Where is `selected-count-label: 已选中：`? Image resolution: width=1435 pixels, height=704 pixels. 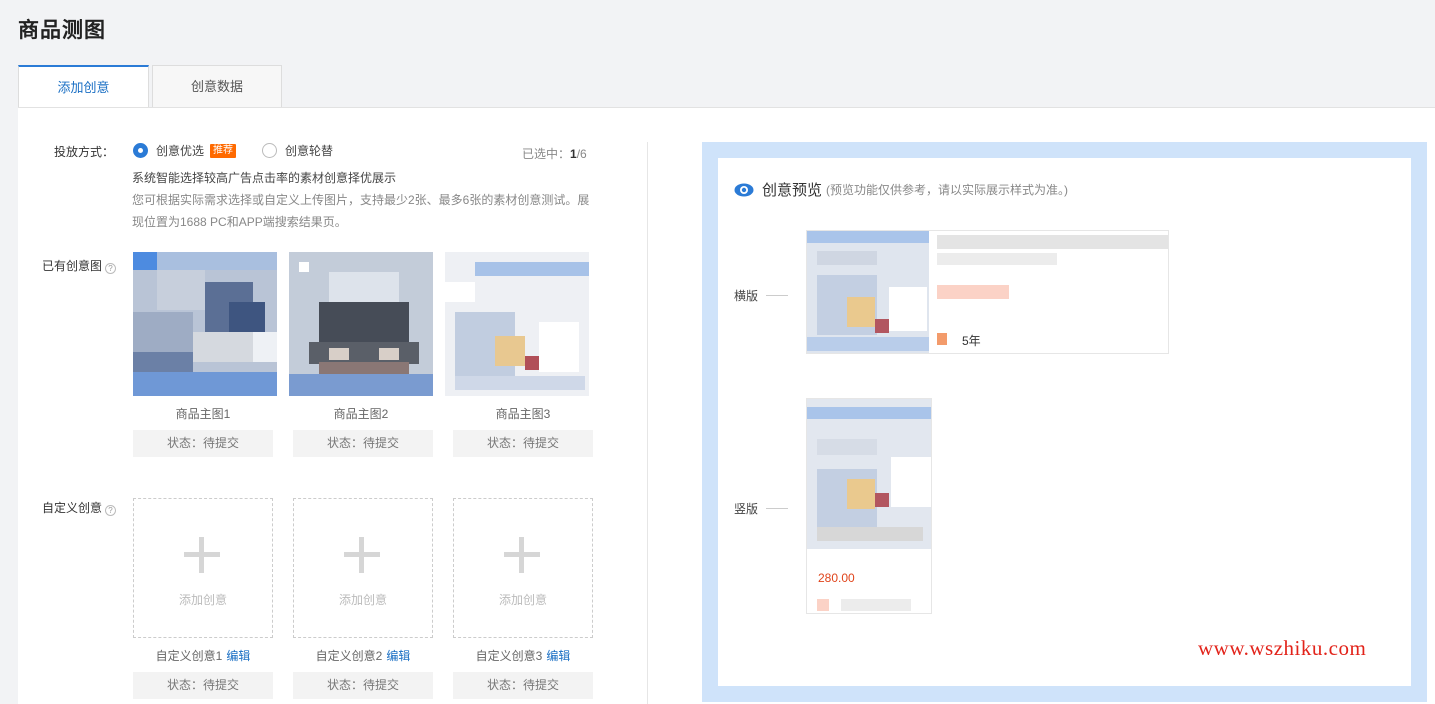 selected-count-label: 已选中： is located at coordinates (546, 154).